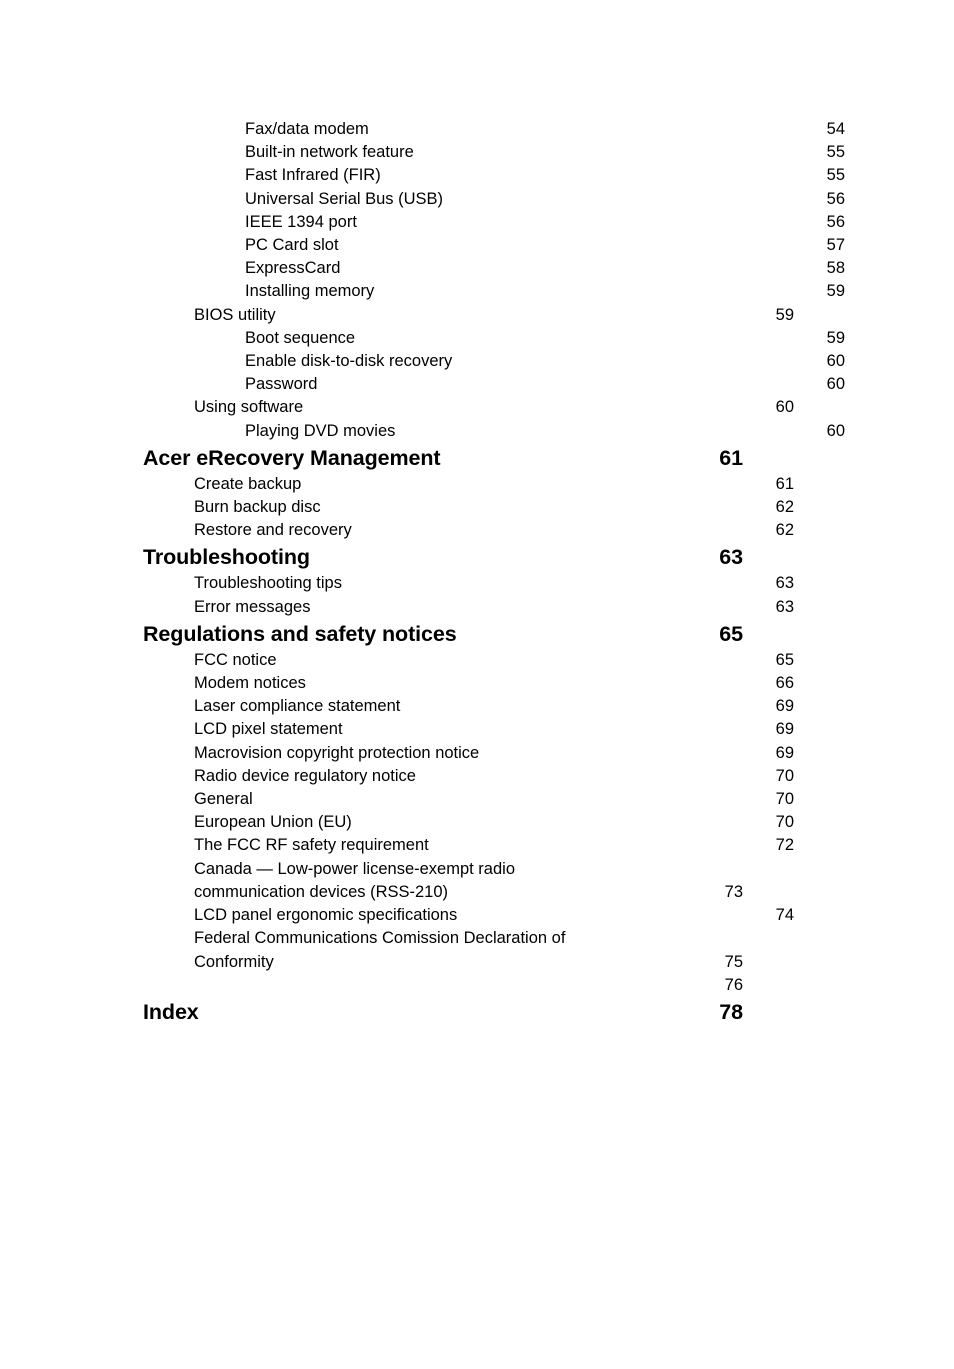 The image size is (954, 1369). I want to click on toc-entry-page-number: 72, so click(784, 845).